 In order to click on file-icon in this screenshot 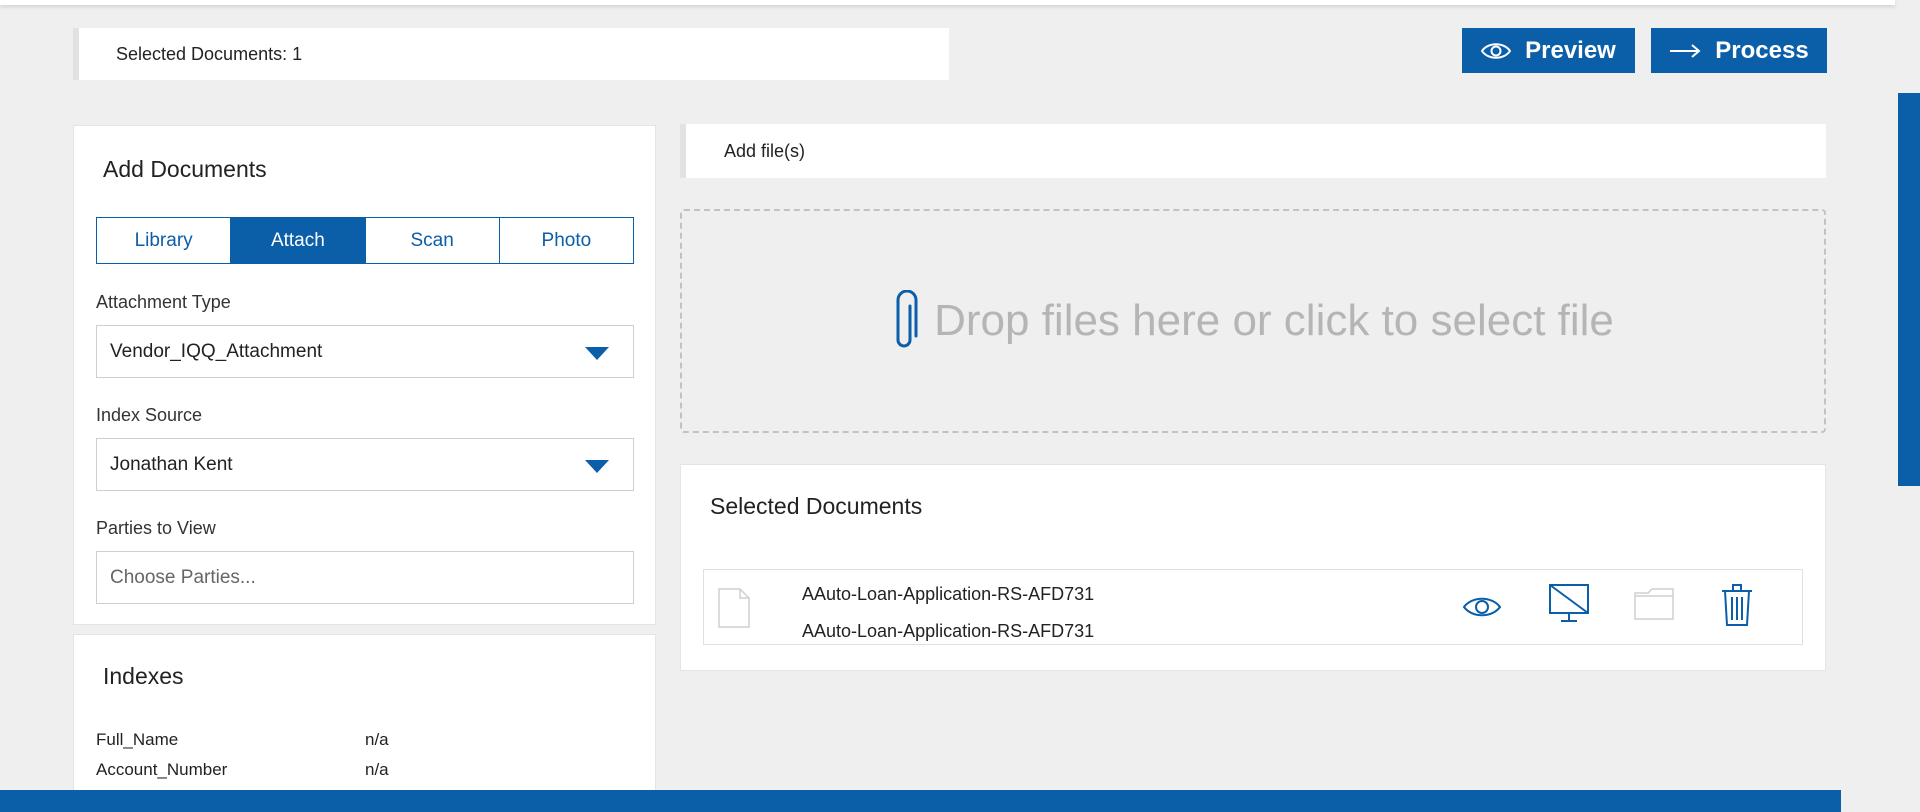, I will do `click(734, 608)`.